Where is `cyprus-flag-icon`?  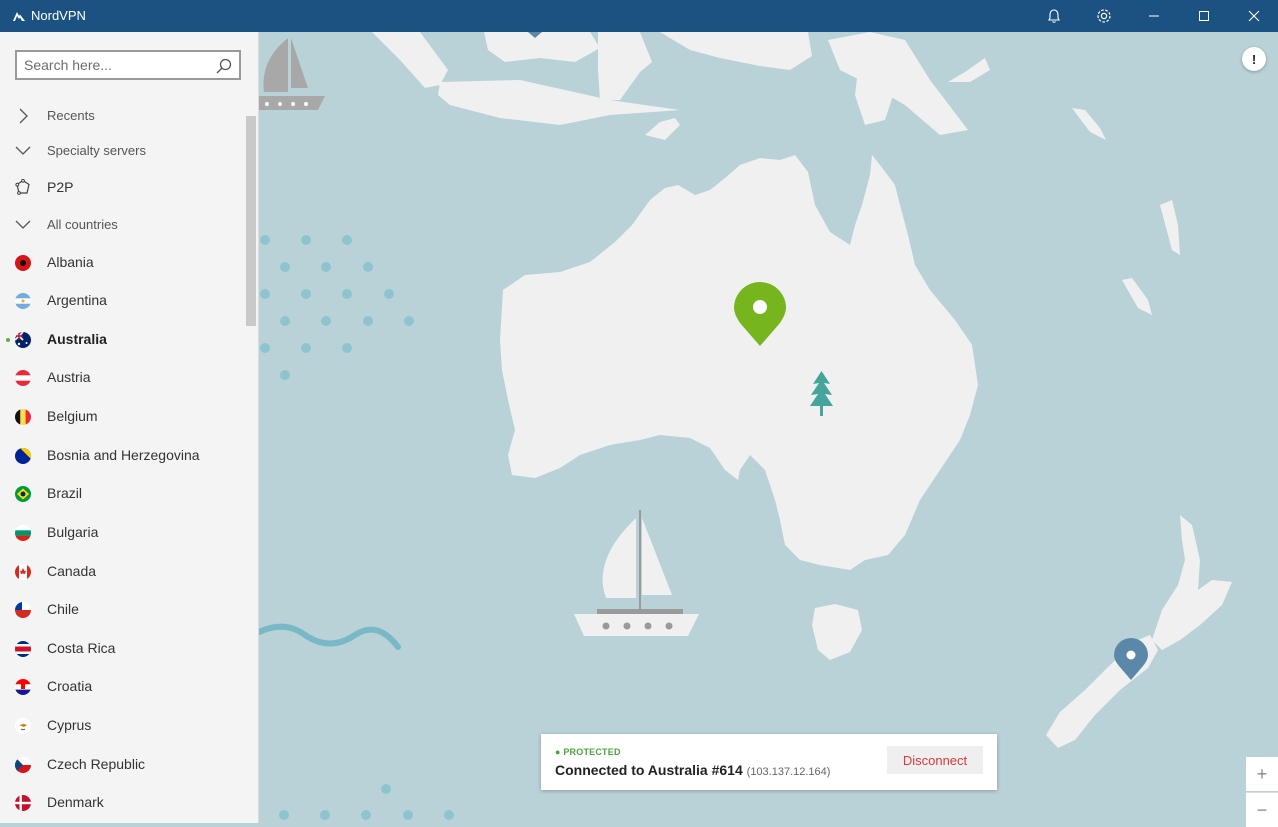
cyprus-flag-icon is located at coordinates (23, 726).